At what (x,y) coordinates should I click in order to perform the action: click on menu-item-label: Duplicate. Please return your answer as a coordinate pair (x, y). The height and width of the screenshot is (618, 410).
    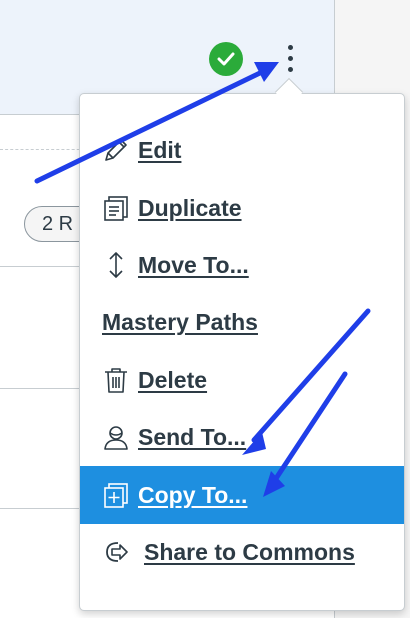
    Looking at the image, I should click on (190, 207).